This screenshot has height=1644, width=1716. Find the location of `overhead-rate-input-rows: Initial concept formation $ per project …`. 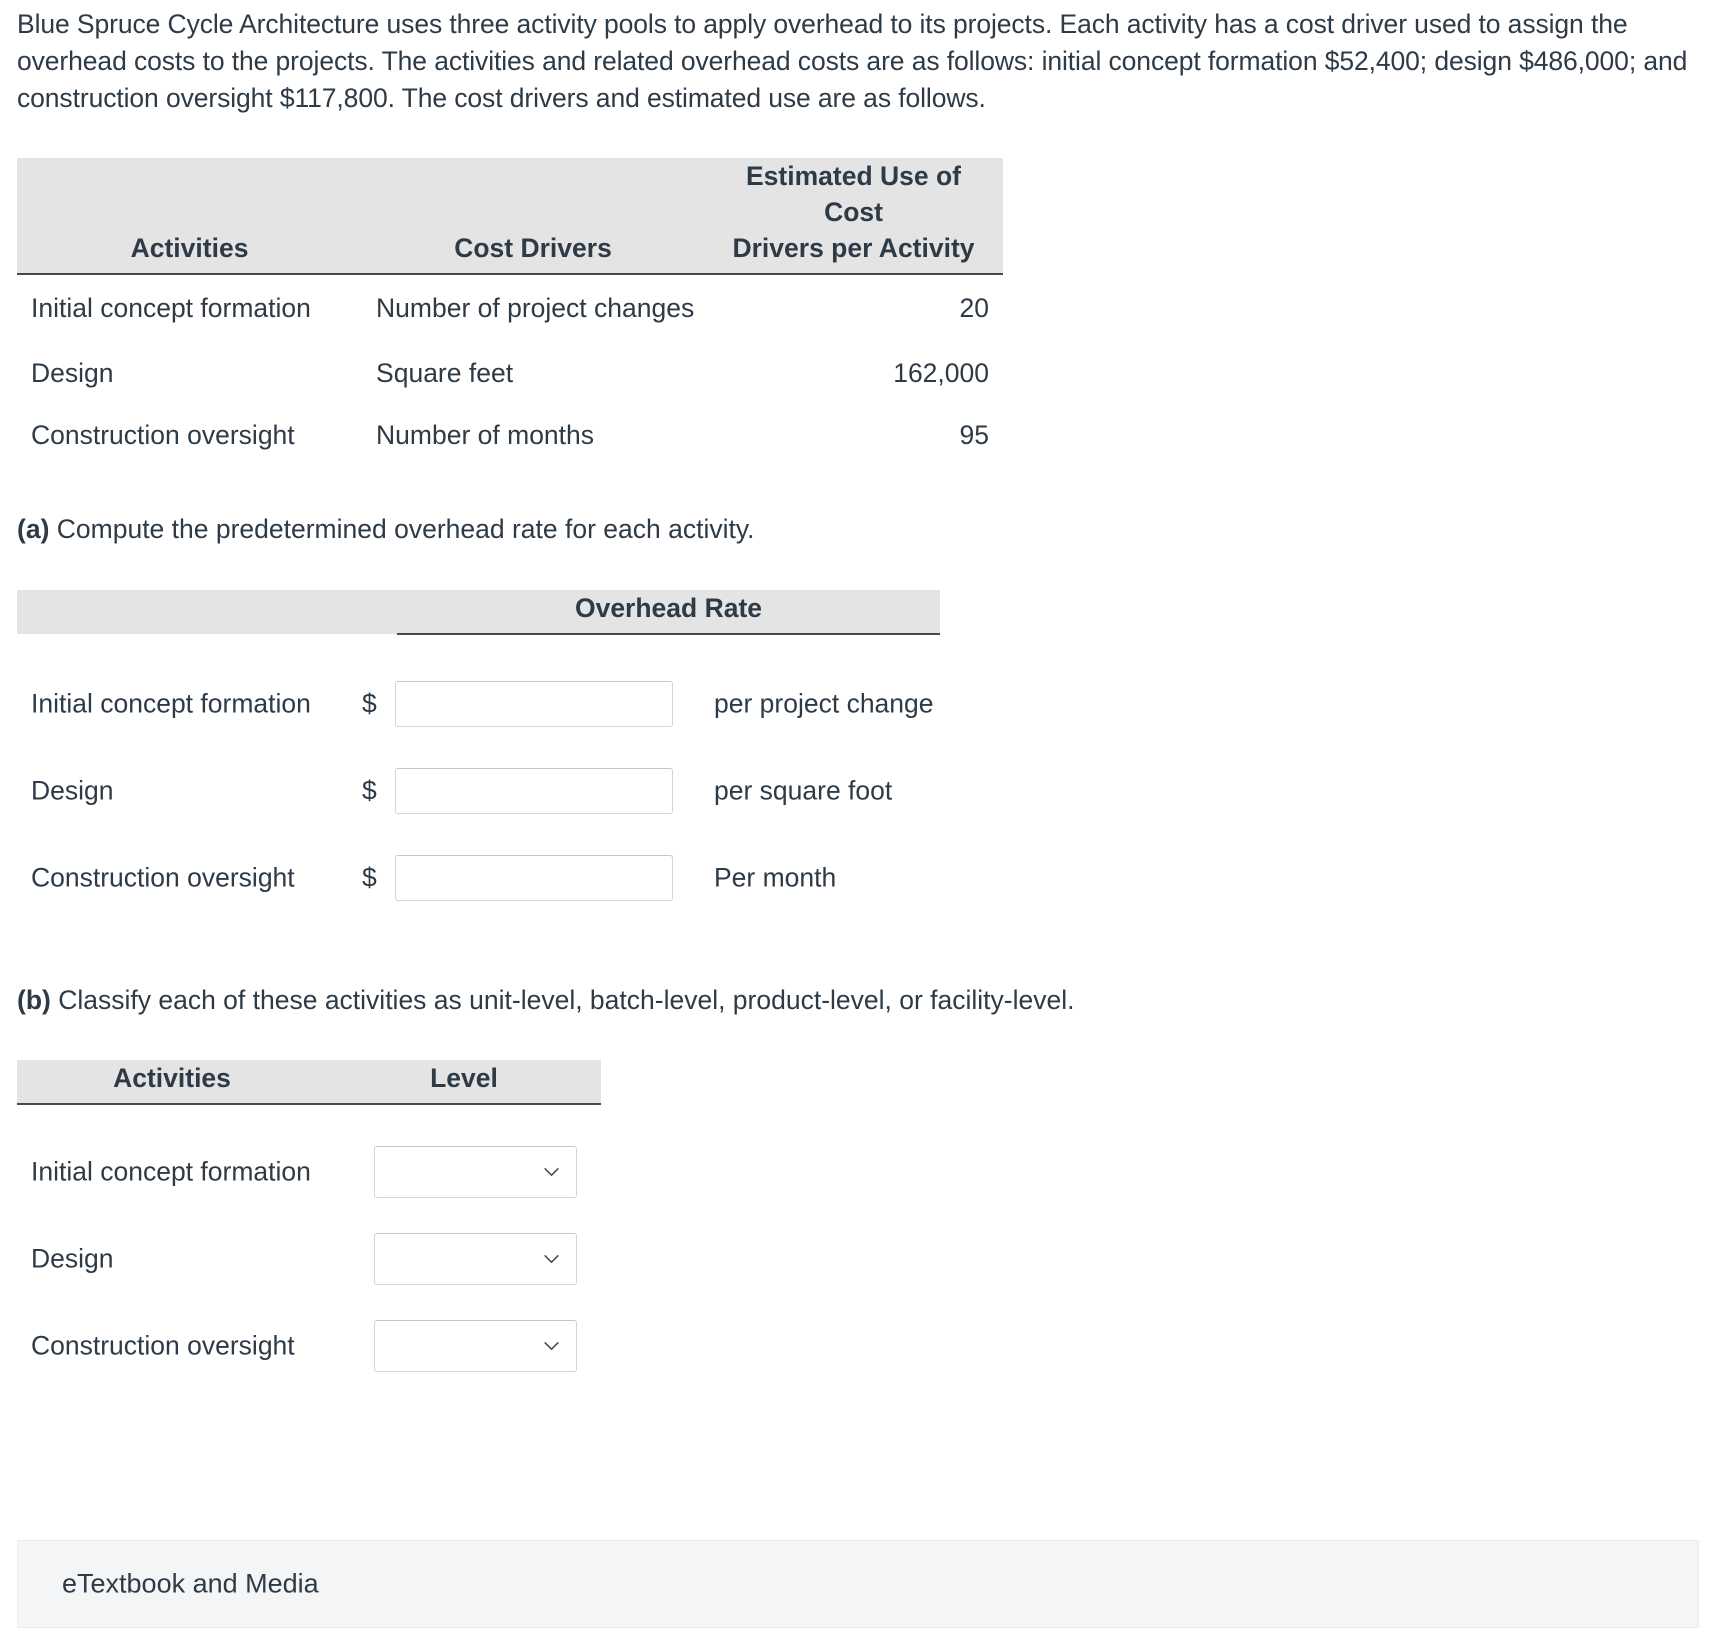

overhead-rate-input-rows: Initial concept formation $ per project … is located at coordinates (517, 790).